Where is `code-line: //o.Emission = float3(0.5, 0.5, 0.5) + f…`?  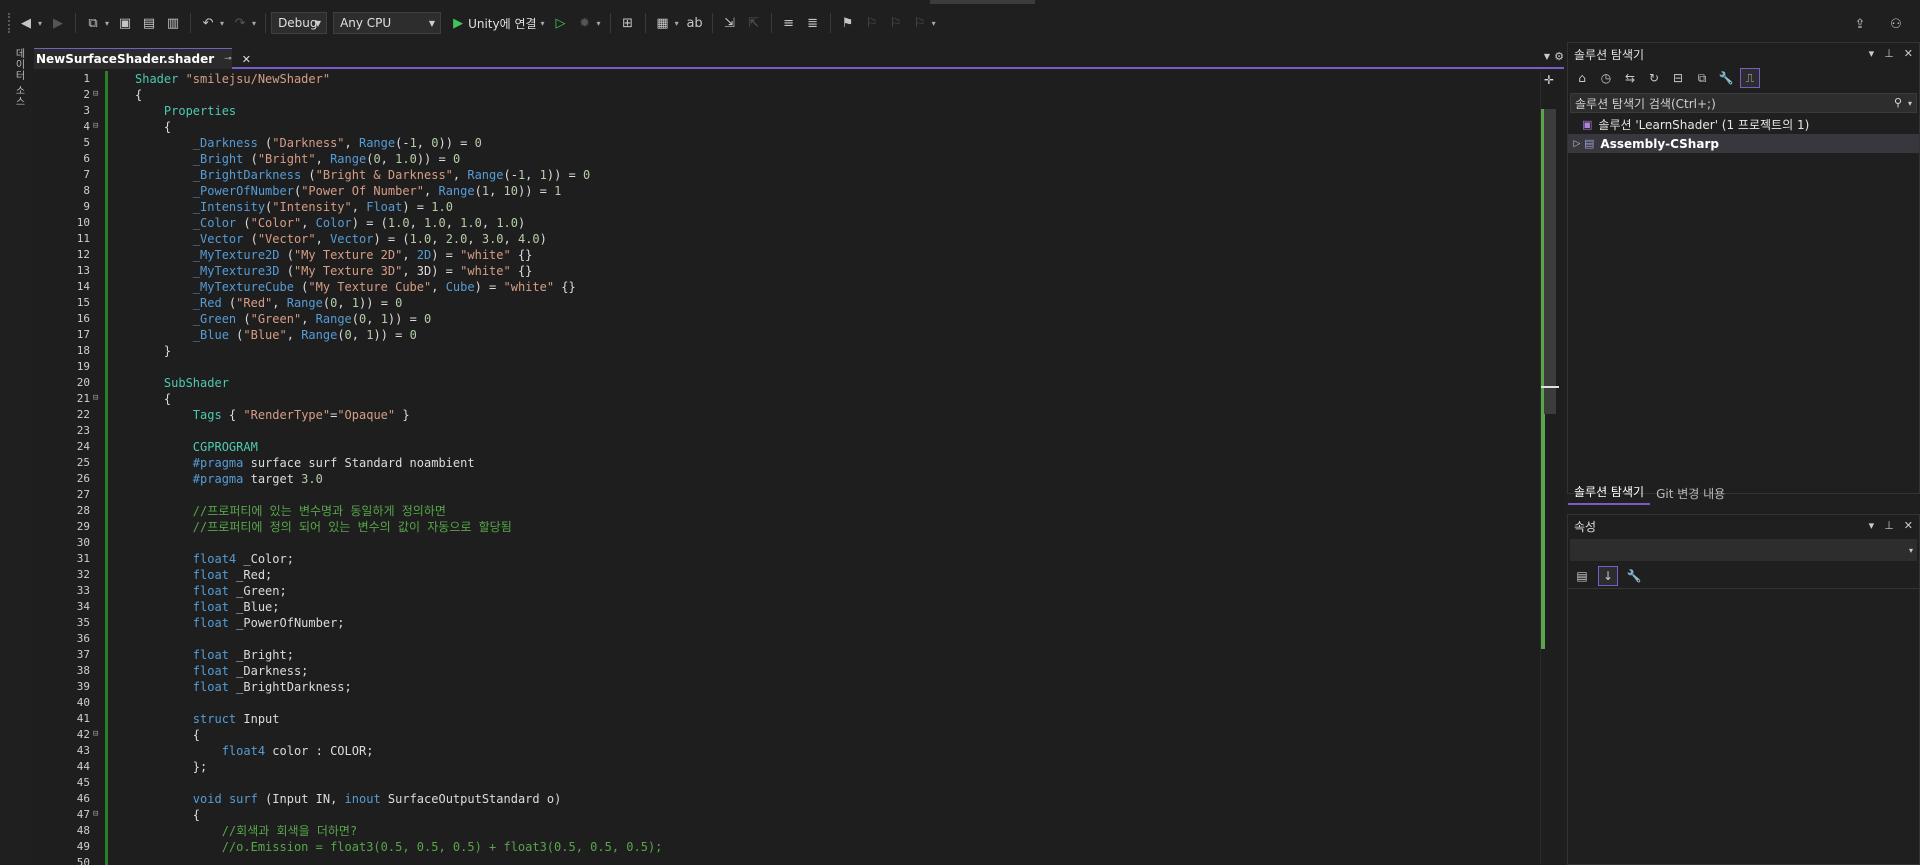 code-line: //o.Emission = float3(0.5, 0.5, 0.5) + f… is located at coordinates (835, 847).